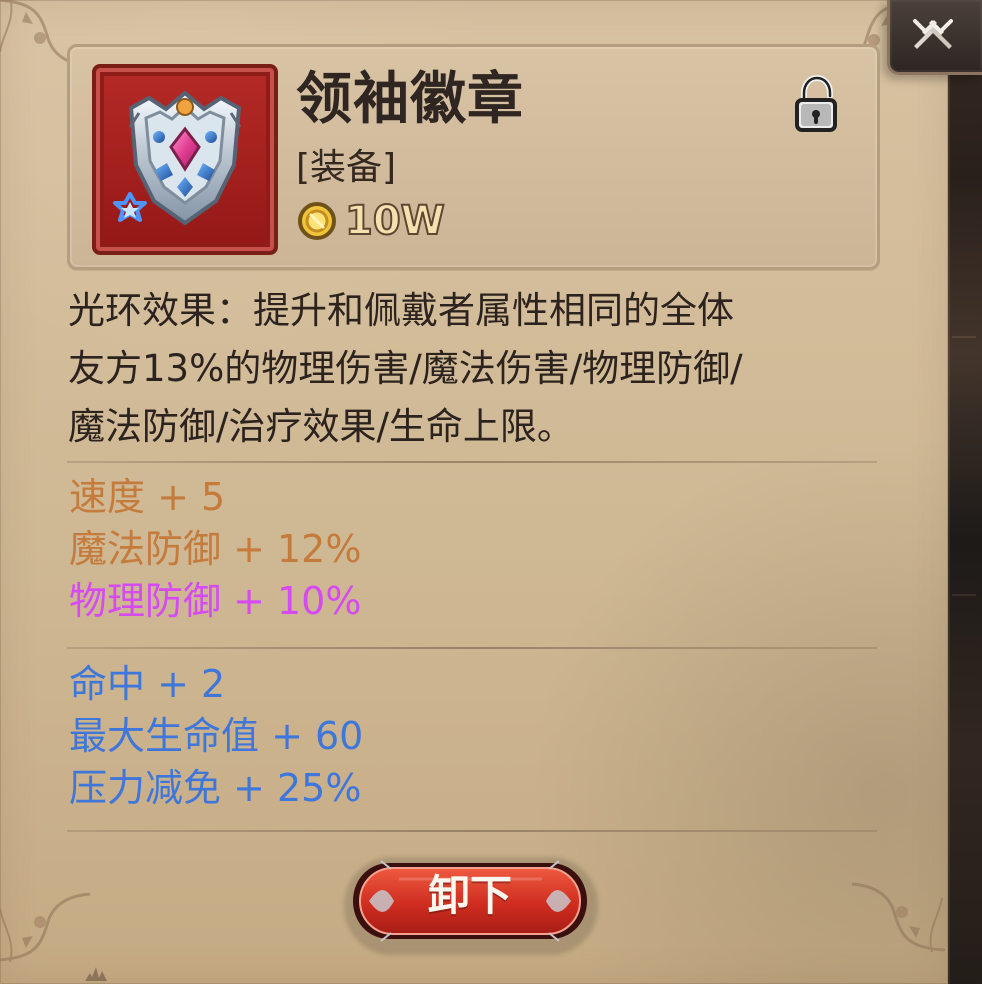 This screenshot has width=982, height=984. Describe the element at coordinates (964, 492) in the screenshot. I see `right-edge-texture` at that location.